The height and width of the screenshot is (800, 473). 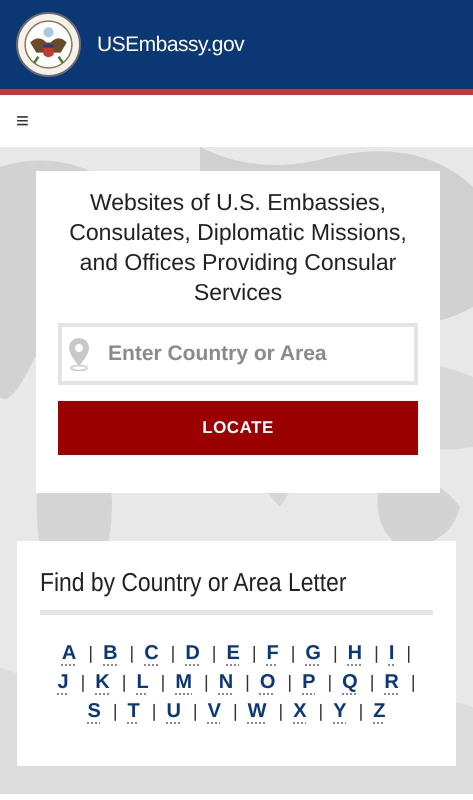 What do you see at coordinates (226, 682) in the screenshot?
I see `letter-link: N` at bounding box center [226, 682].